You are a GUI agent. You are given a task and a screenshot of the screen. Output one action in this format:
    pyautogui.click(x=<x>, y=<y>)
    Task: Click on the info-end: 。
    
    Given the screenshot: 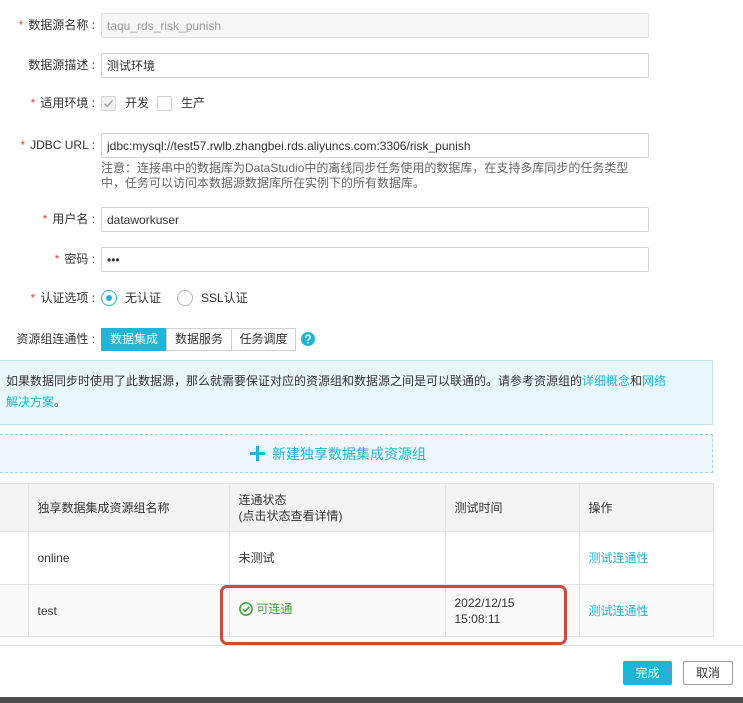 What is the action you would take?
    pyautogui.click(x=60, y=402)
    